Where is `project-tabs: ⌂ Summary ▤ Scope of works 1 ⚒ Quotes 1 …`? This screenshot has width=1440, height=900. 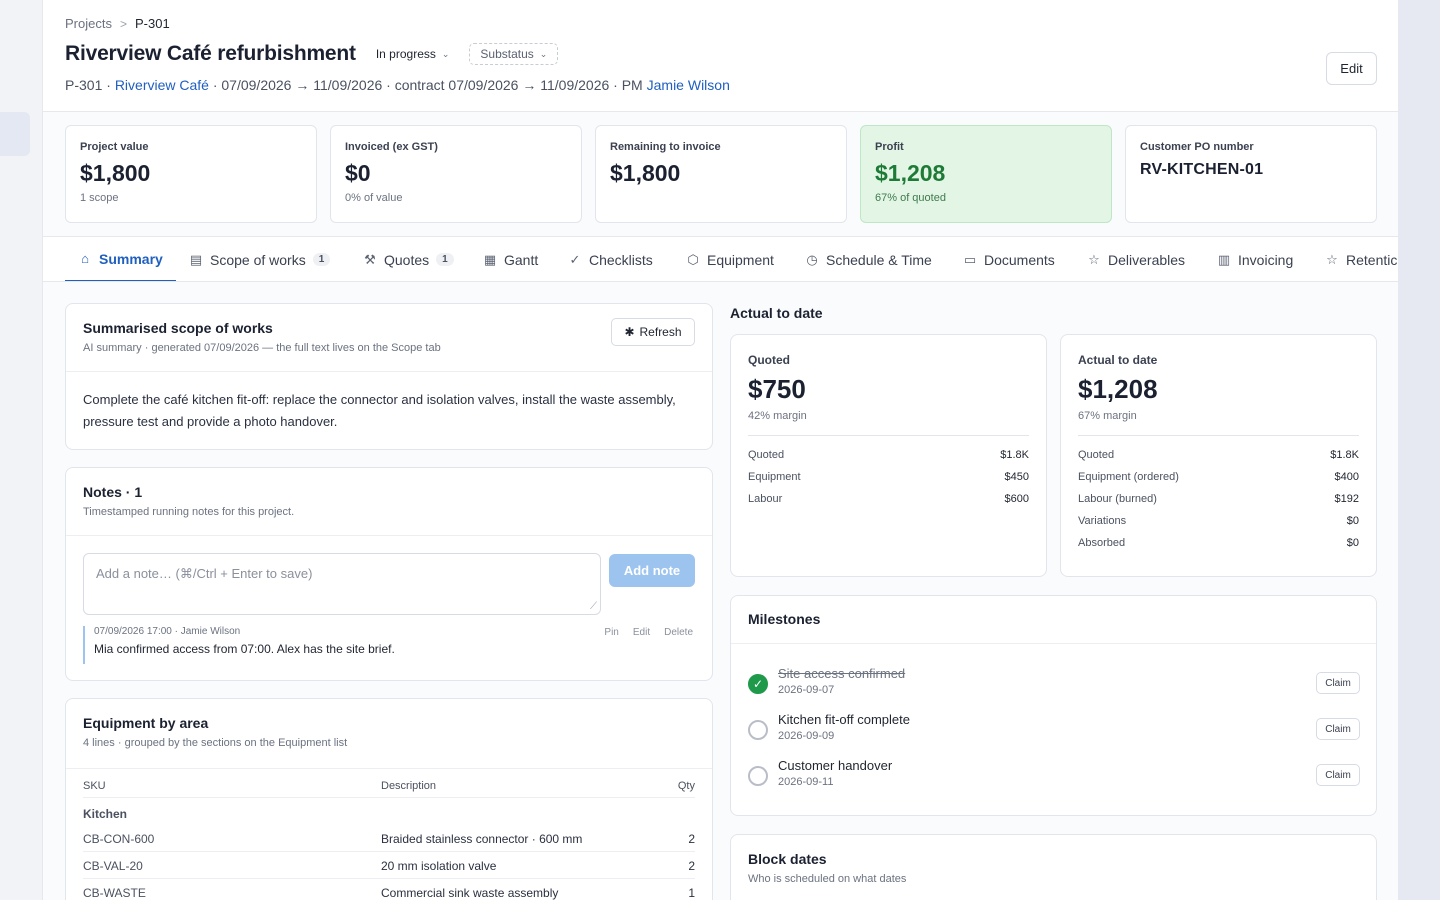
project-tabs: ⌂ Summary ▤ Scope of works 1 ⚒ Quotes 1 … is located at coordinates (720, 259).